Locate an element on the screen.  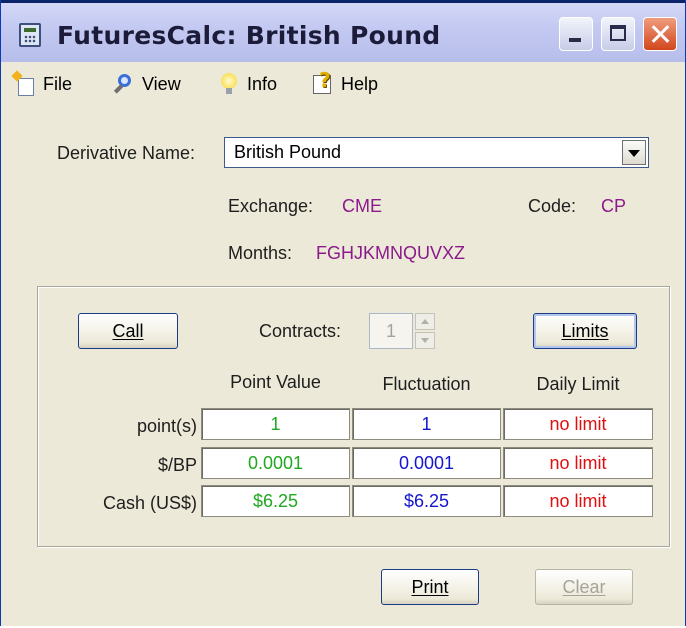
call-button: Call is located at coordinates (128, 331).